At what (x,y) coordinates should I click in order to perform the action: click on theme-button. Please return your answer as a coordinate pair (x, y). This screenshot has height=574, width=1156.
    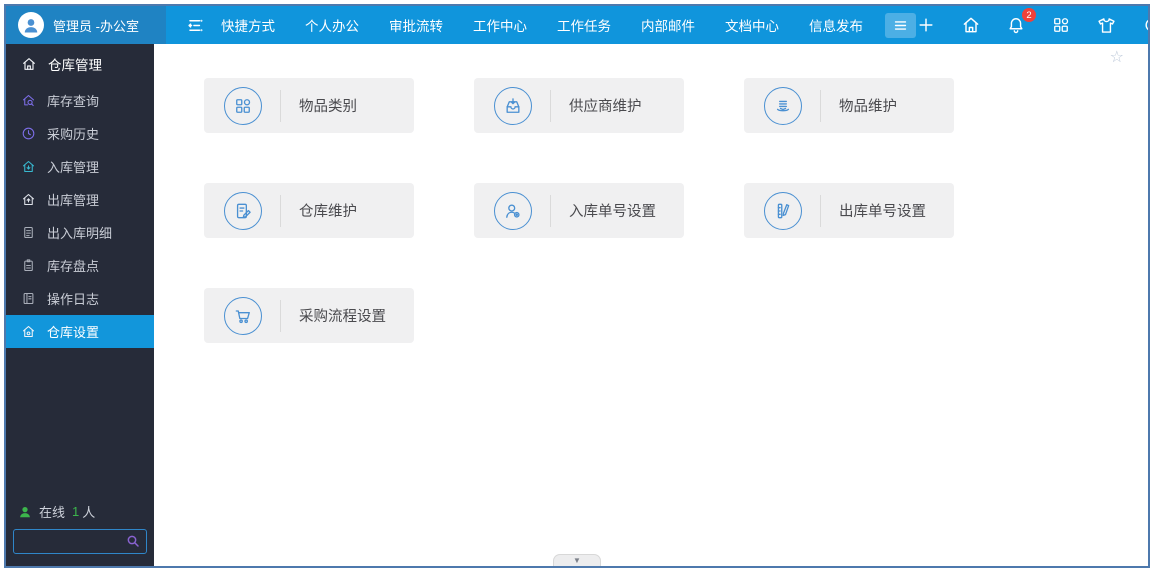
    Looking at the image, I should click on (1106, 25).